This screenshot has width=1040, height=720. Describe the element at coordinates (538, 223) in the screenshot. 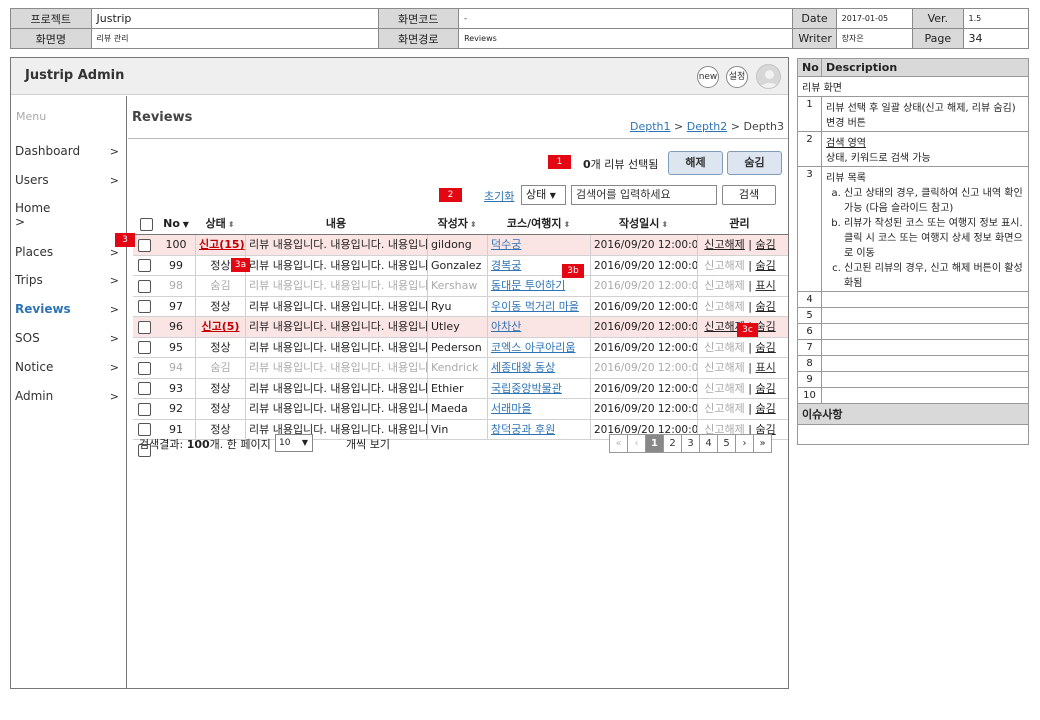

I see `header-course: 코스/여행지 ⬍` at that location.